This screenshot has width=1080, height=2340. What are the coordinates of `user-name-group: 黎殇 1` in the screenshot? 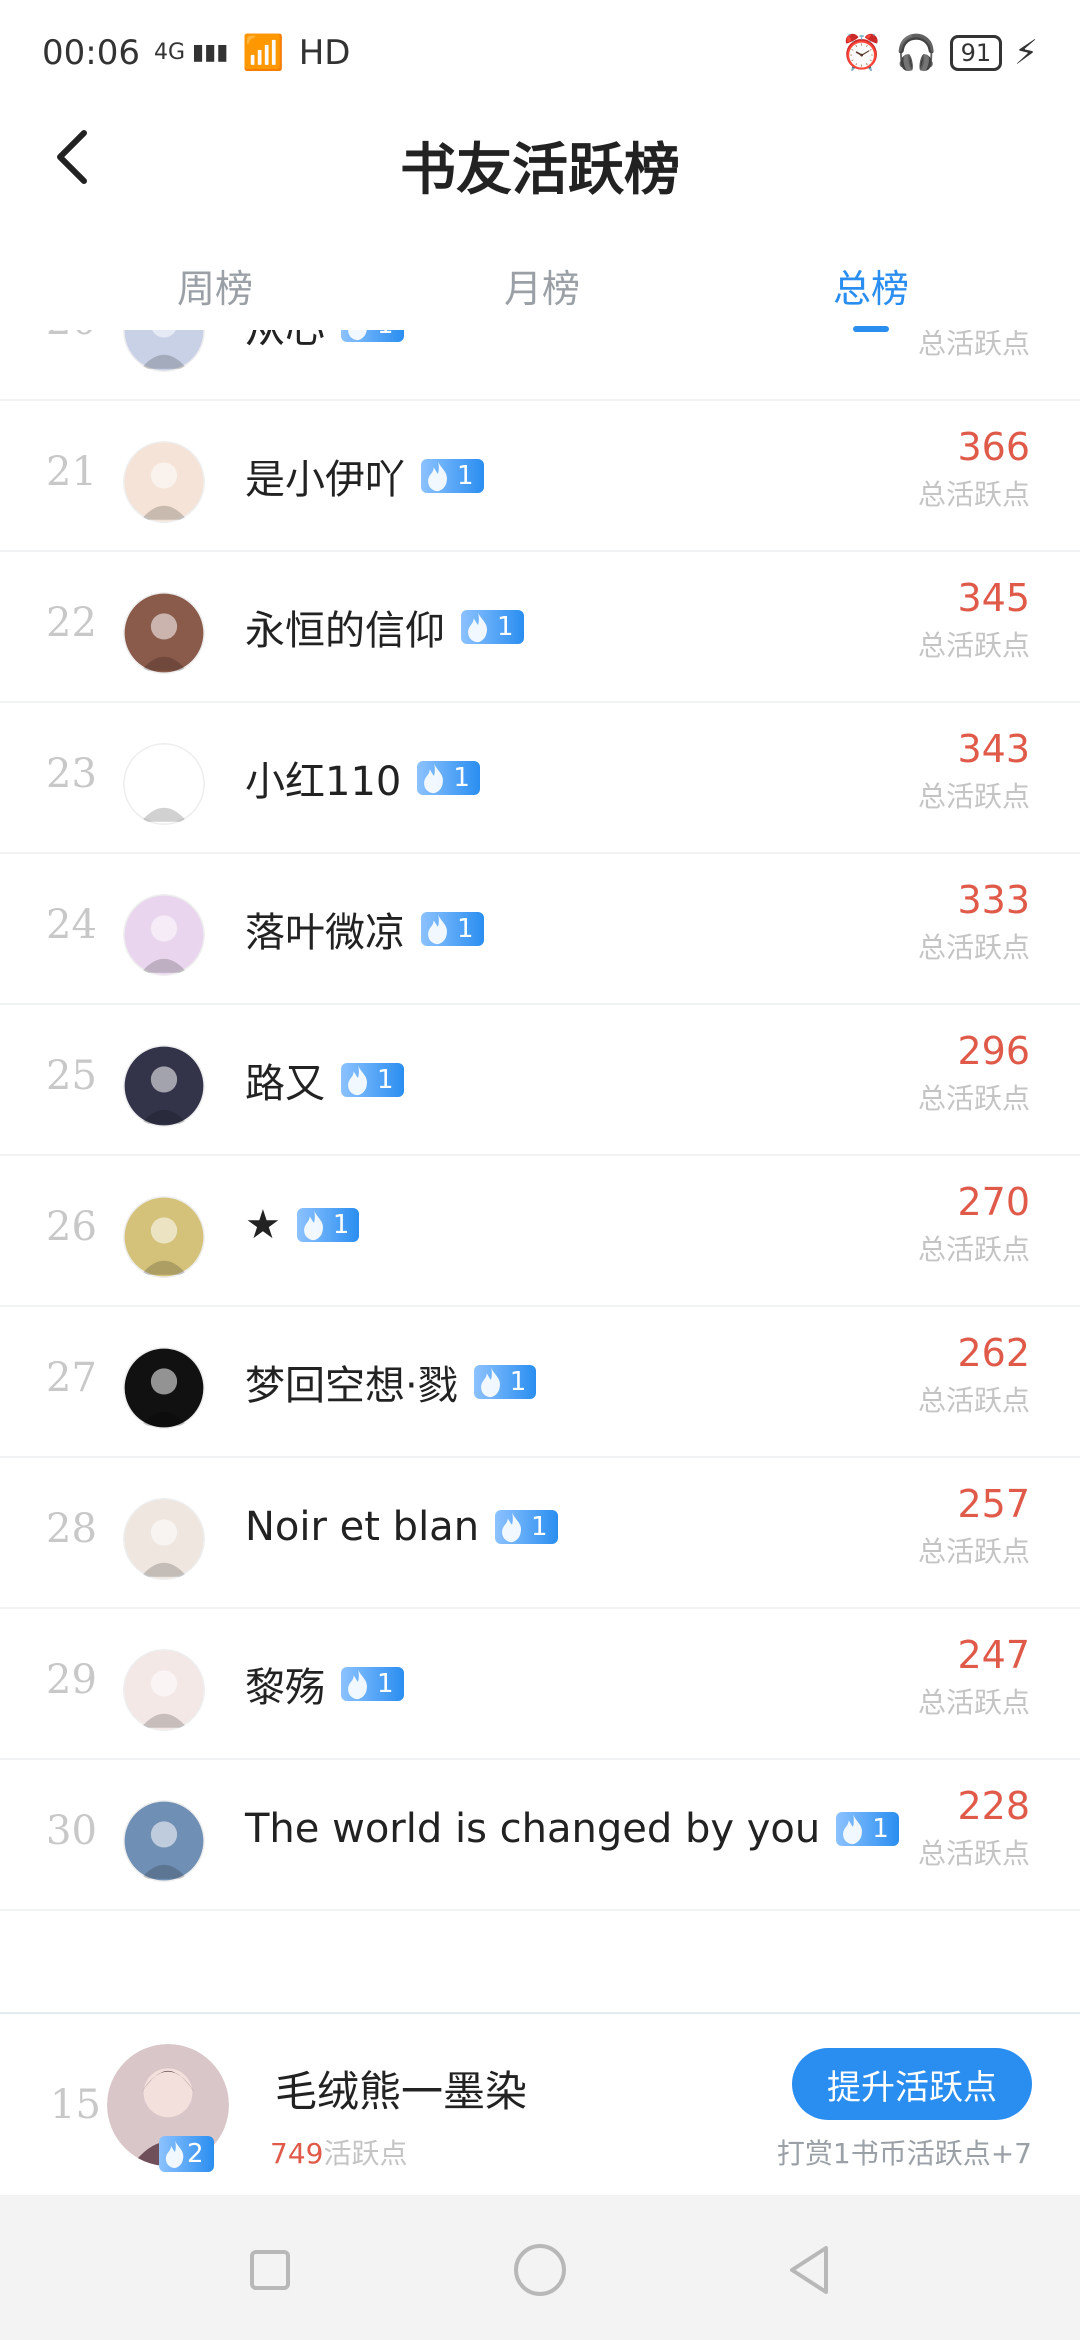 It's located at (324, 1684).